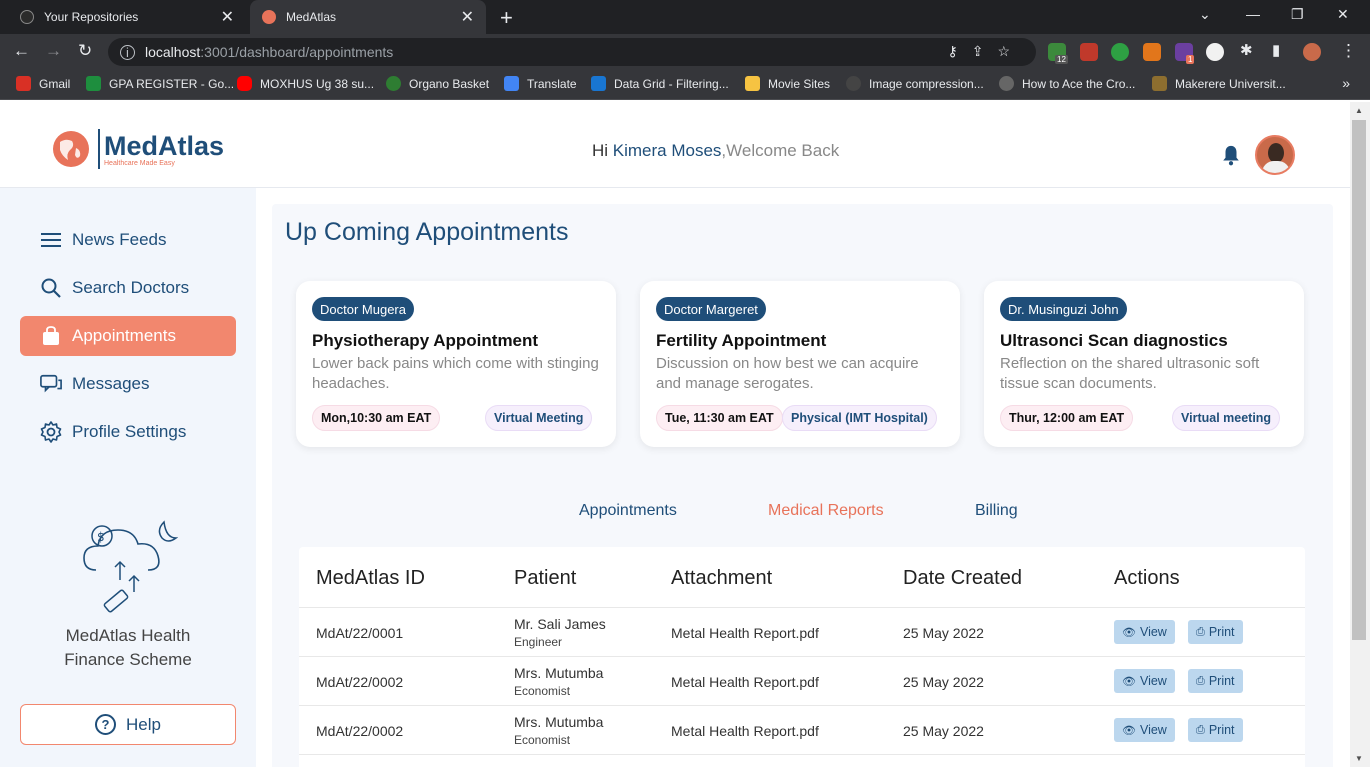 The height and width of the screenshot is (767, 1370). What do you see at coordinates (27, 17) in the screenshot?
I see `github-icon` at bounding box center [27, 17].